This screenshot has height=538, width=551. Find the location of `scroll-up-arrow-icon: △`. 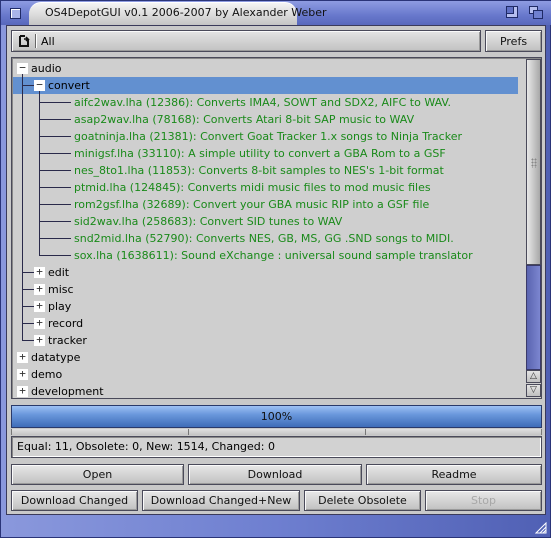

scroll-up-arrow-icon: △ is located at coordinates (533, 376).